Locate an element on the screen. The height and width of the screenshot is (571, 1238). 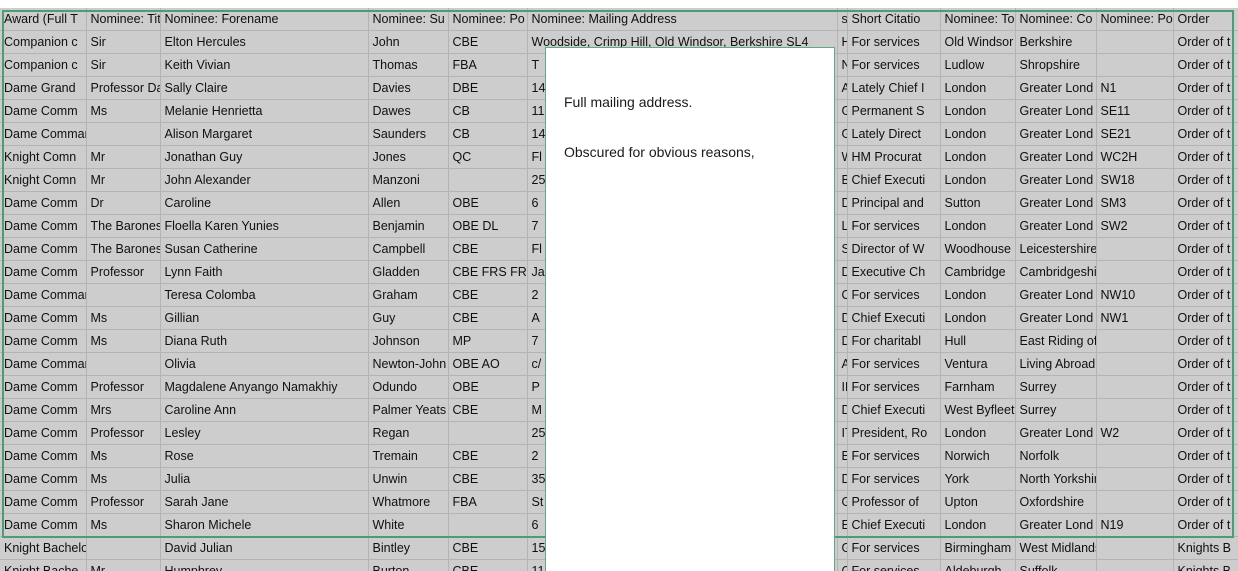
cell-county: Living Abroad is located at coordinates (1056, 364).